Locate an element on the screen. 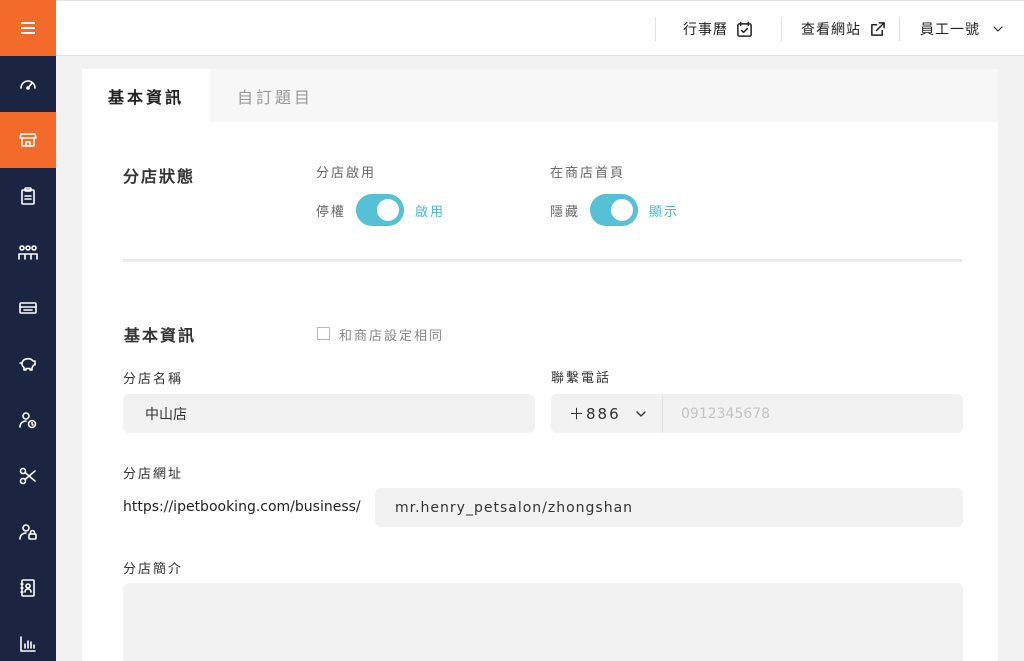 This screenshot has width=1024, height=661. branch-name-value: 中山店 is located at coordinates (166, 414).